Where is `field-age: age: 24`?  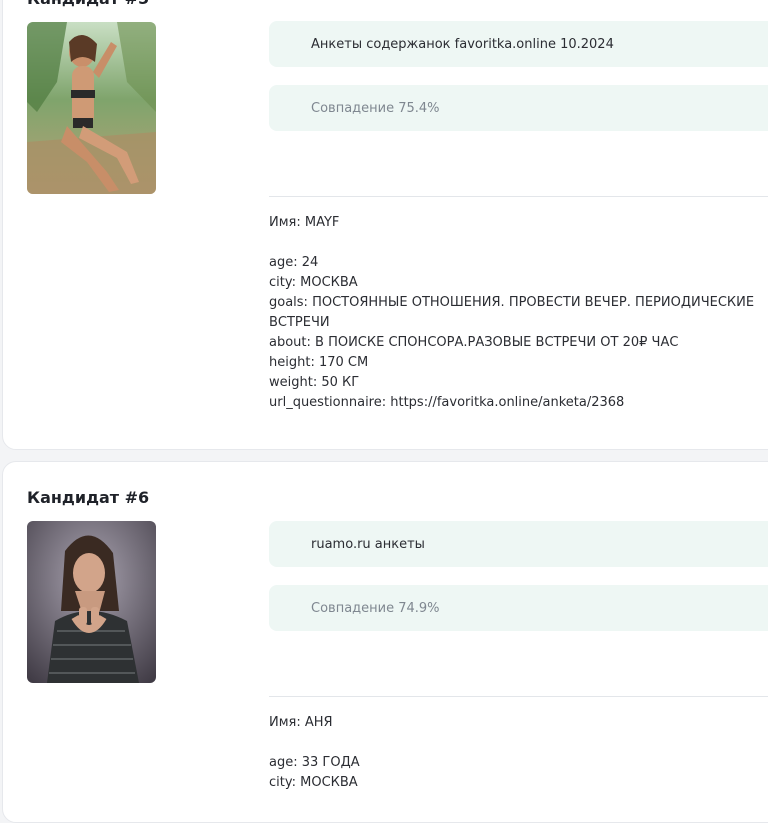
field-age: age: 24 is located at coordinates (294, 262).